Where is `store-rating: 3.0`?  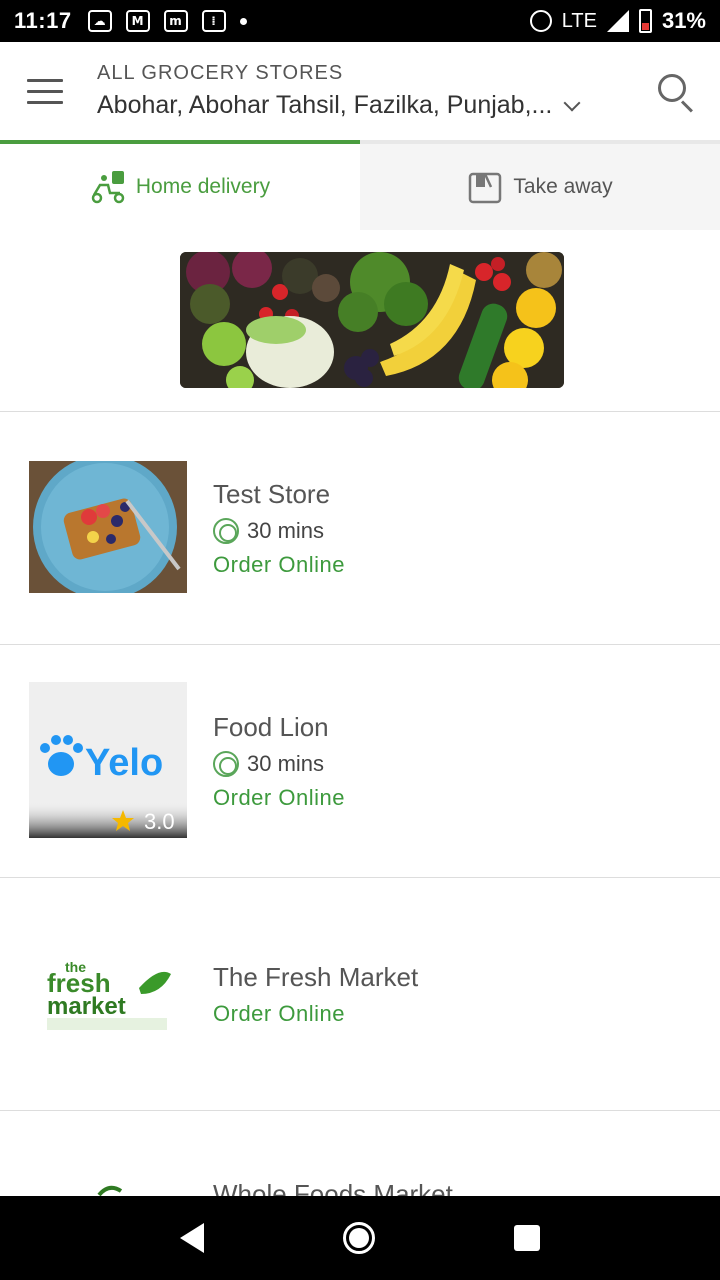 store-rating: 3.0 is located at coordinates (159, 821).